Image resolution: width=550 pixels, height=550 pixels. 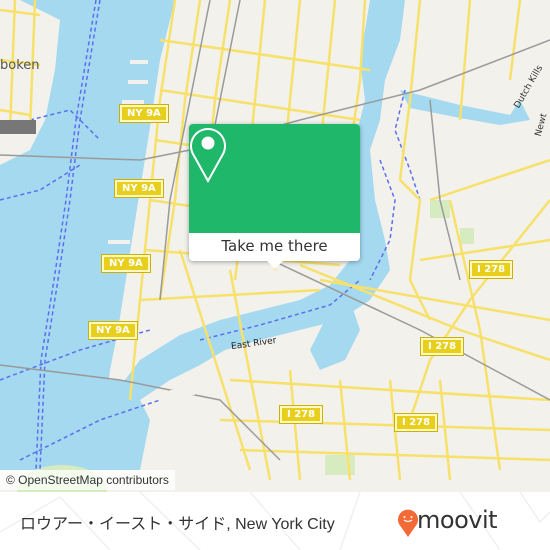 I want to click on map-attribution: © OpenStreetMap contributors, so click(x=87, y=480).